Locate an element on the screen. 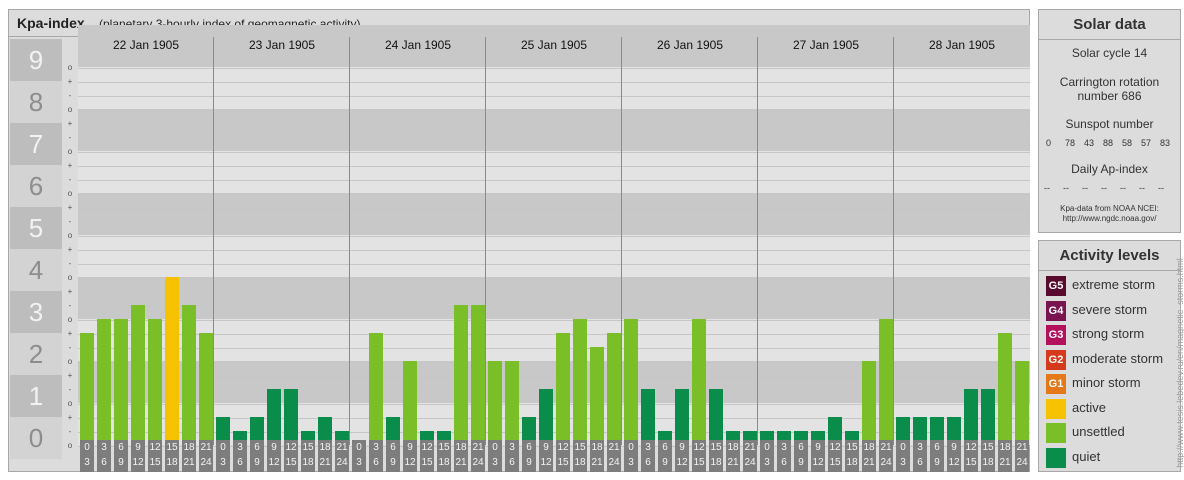  level-swatch: G1 is located at coordinates (1056, 384).